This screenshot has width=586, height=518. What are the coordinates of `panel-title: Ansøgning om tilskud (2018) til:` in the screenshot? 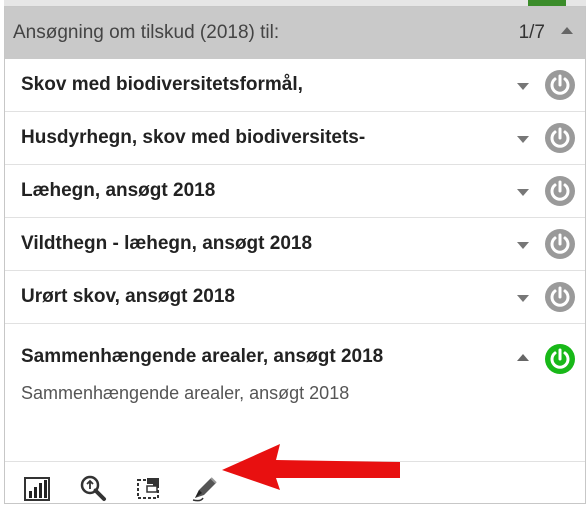 It's located at (146, 32).